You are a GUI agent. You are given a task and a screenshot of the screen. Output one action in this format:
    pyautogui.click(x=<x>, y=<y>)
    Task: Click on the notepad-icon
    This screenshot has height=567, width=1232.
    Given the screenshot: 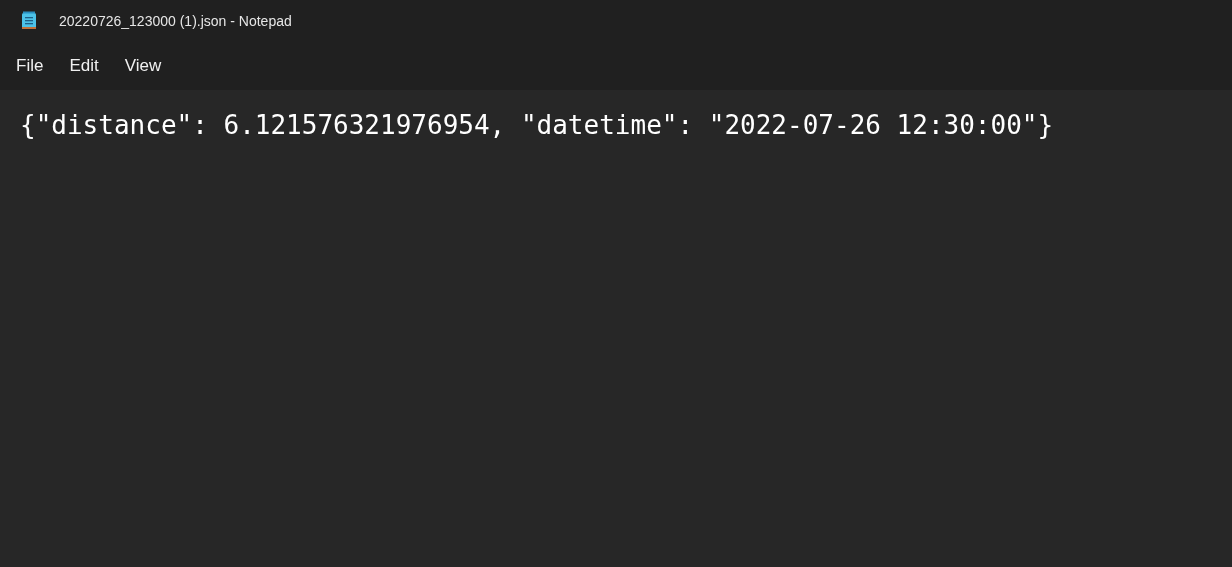 What is the action you would take?
    pyautogui.click(x=29, y=21)
    